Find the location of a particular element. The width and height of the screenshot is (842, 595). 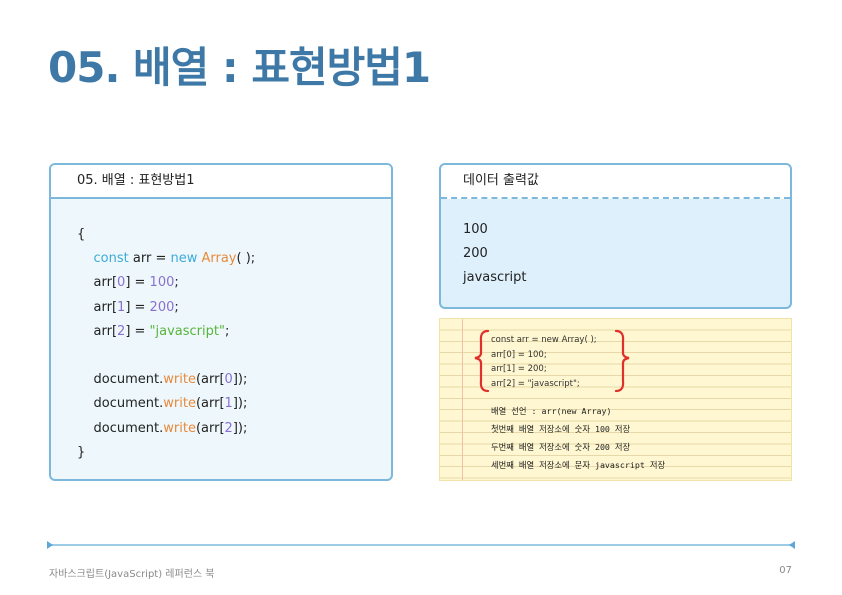

output-value: 100 is located at coordinates (475, 229).